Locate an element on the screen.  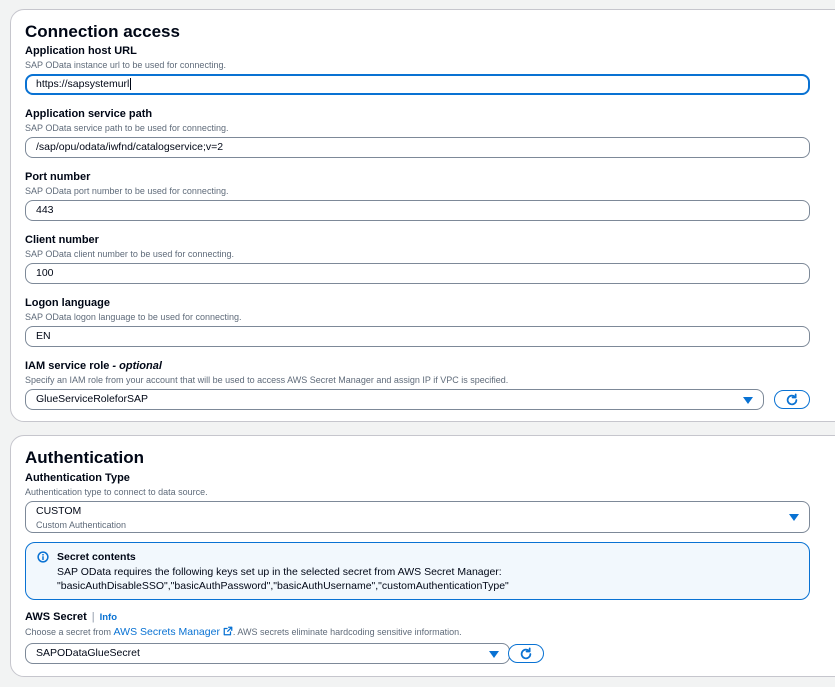
connection-access-title: Connection access is located at coordinates (102, 31).